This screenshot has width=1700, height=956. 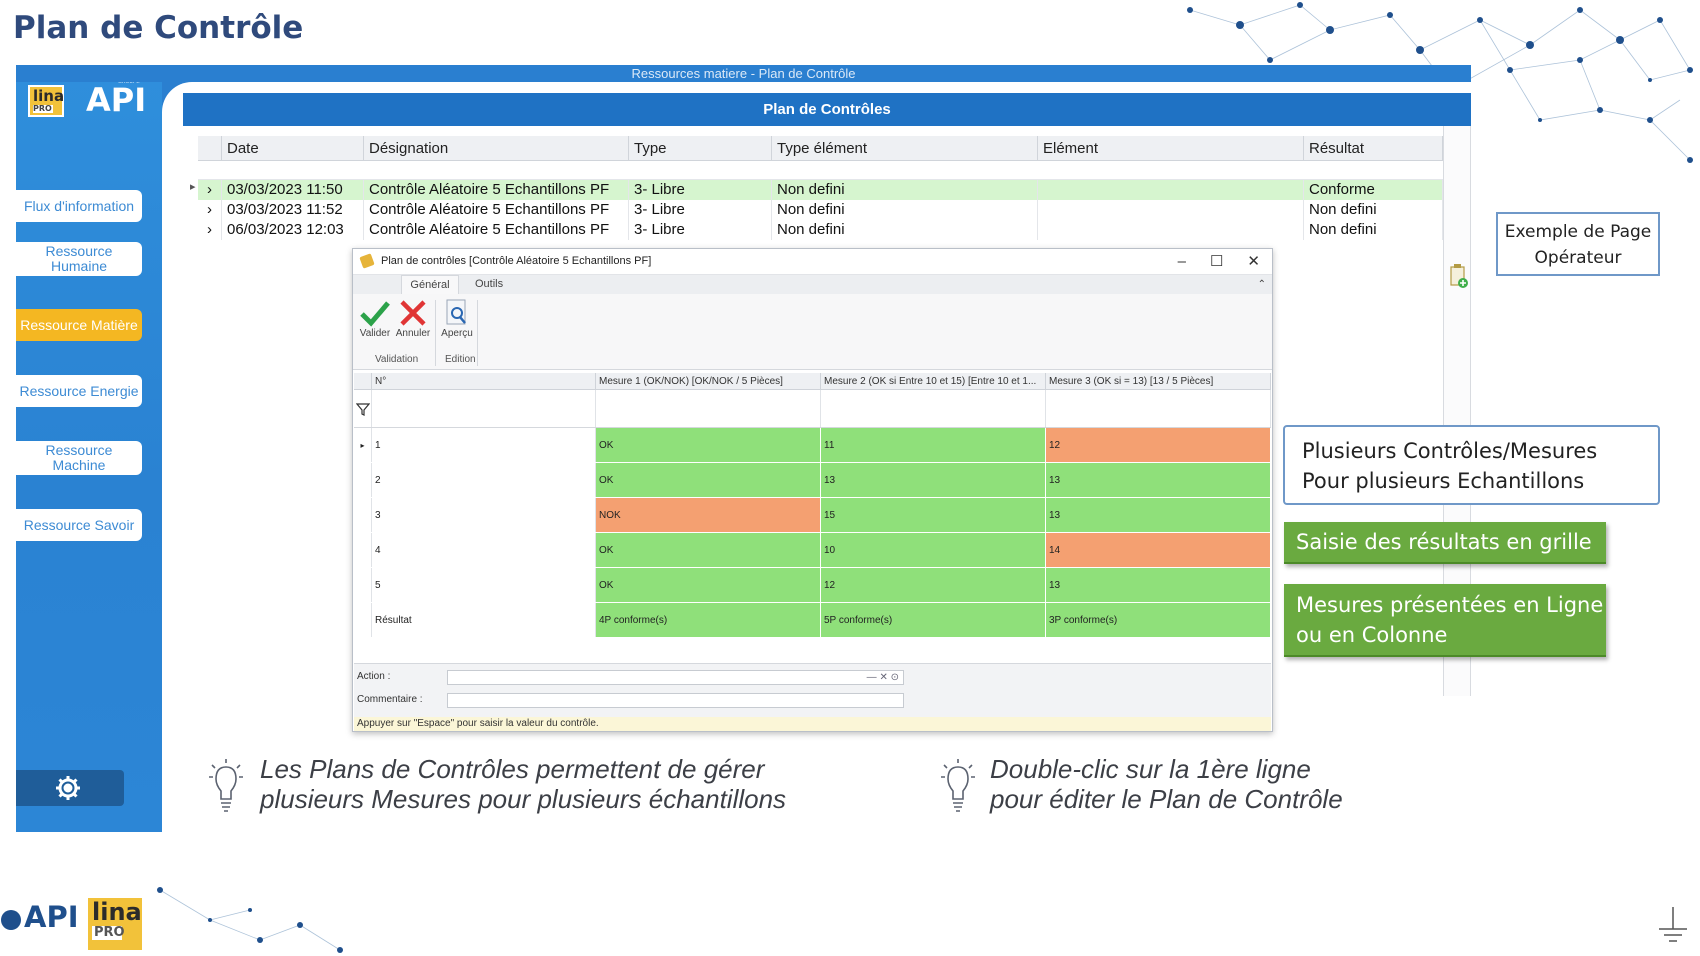 I want to click on col-n: N°, so click(x=484, y=381).